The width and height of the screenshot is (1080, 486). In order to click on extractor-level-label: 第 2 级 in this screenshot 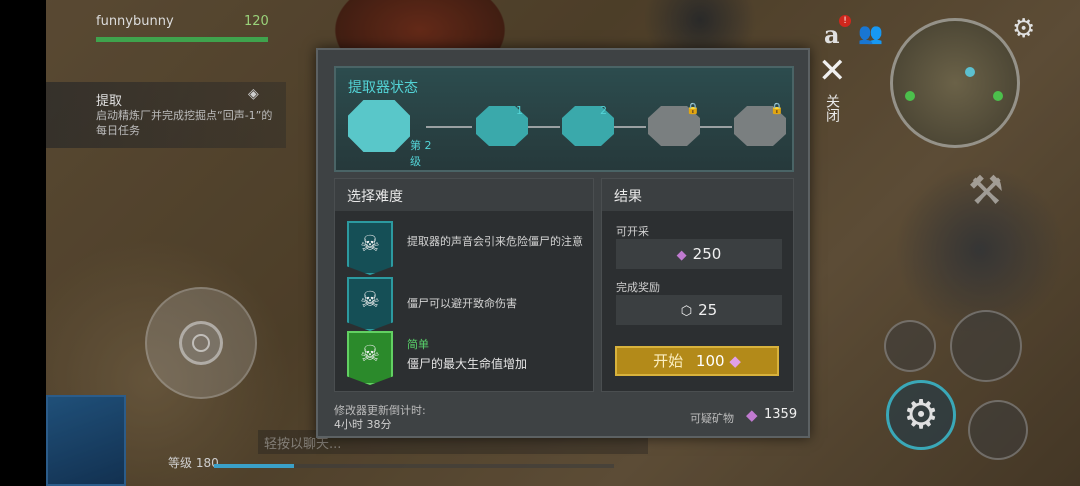, I will do `click(421, 153)`.